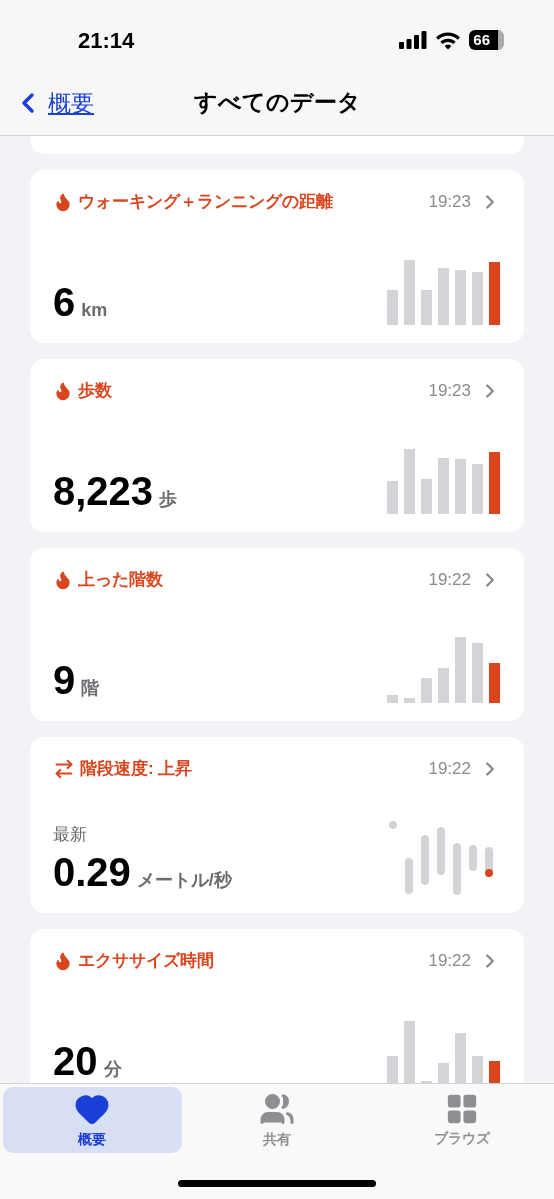  Describe the element at coordinates (136, 769) in the screenshot. I see `card-title: 階段速度: 上昇` at that location.